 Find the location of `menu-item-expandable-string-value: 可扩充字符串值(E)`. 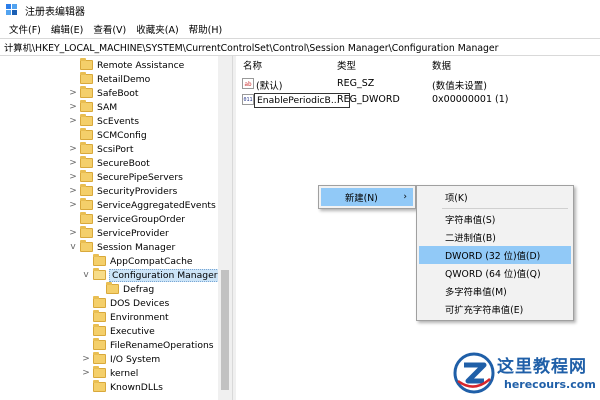

menu-item-expandable-string-value: 可扩充字符串值(E) is located at coordinates (495, 309).